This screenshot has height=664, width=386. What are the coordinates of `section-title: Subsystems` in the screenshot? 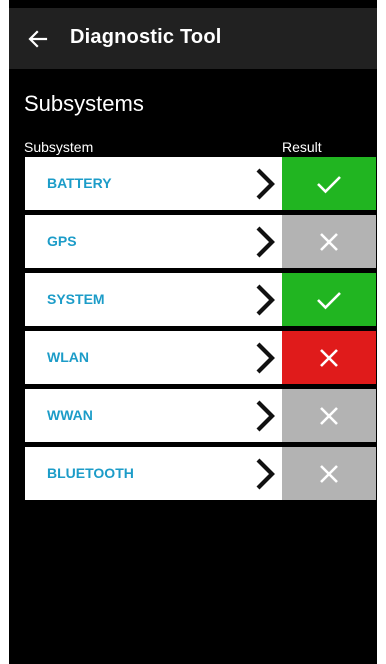 It's located at (84, 103).